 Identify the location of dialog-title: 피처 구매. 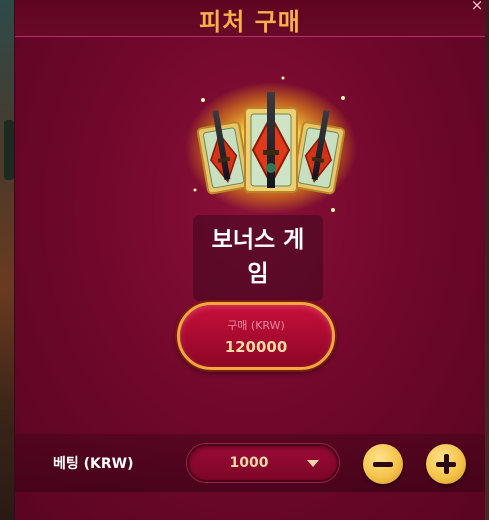
(250, 22).